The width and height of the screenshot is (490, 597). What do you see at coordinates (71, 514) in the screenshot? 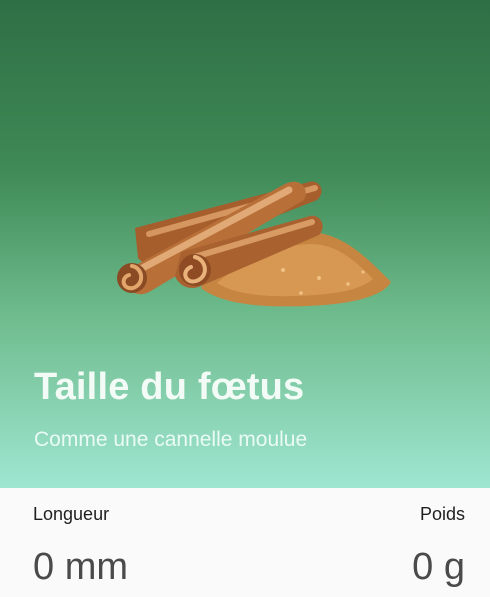
I see `length-label: Longueur` at bounding box center [71, 514].